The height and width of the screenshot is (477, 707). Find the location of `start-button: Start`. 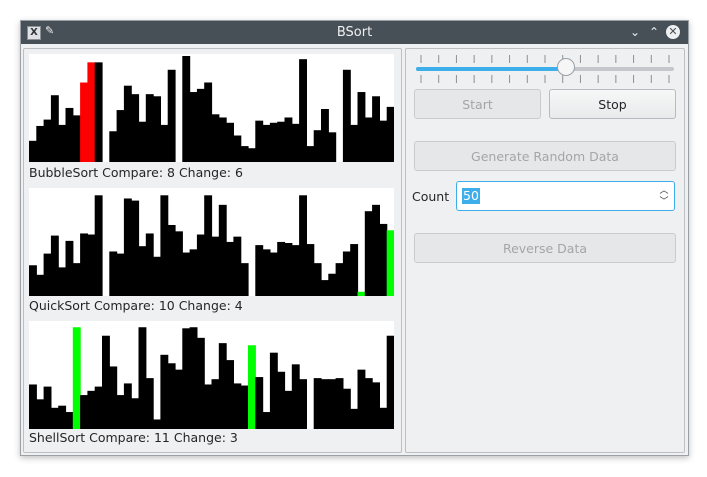

start-button: Start is located at coordinates (477, 104).